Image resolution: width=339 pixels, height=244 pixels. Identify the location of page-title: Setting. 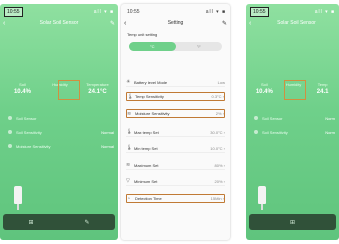
(175, 23).